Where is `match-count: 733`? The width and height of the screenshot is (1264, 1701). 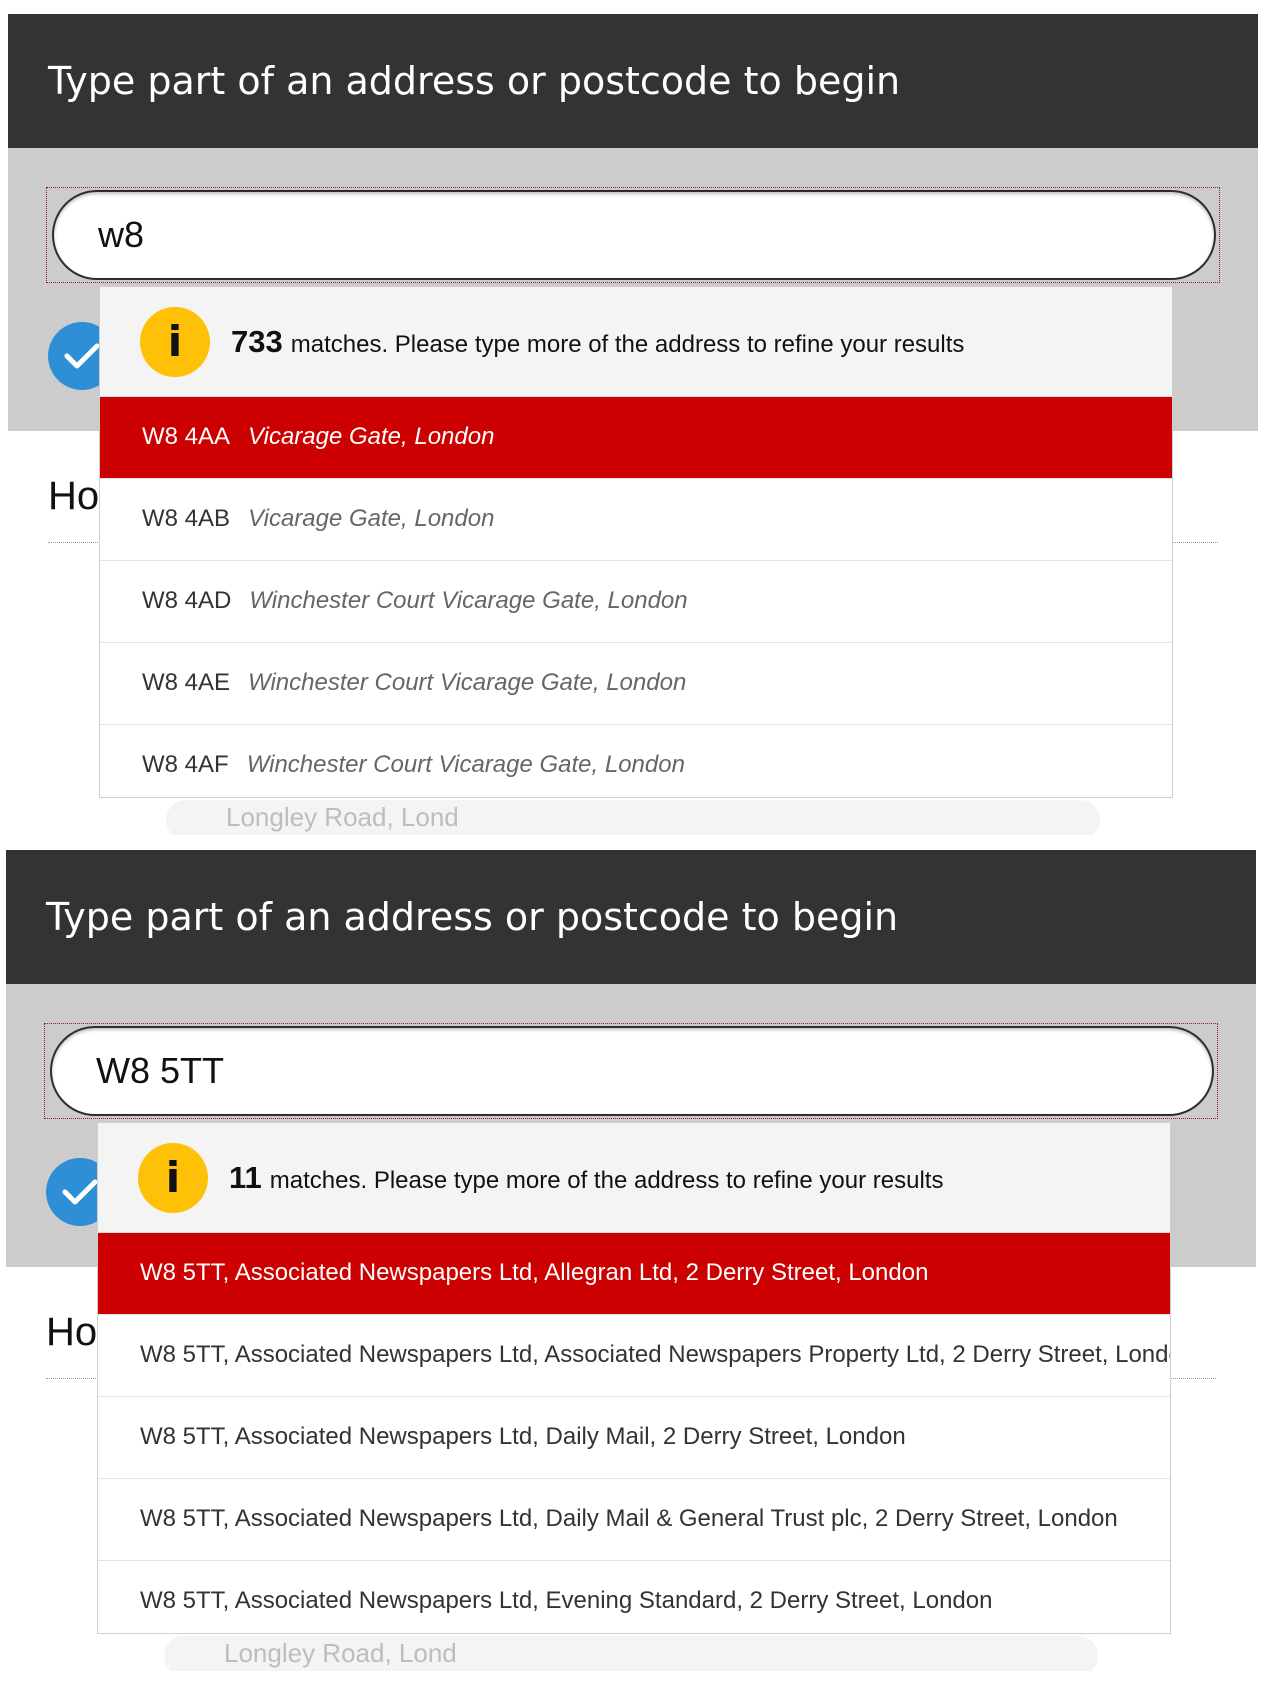 match-count: 733 is located at coordinates (257, 341).